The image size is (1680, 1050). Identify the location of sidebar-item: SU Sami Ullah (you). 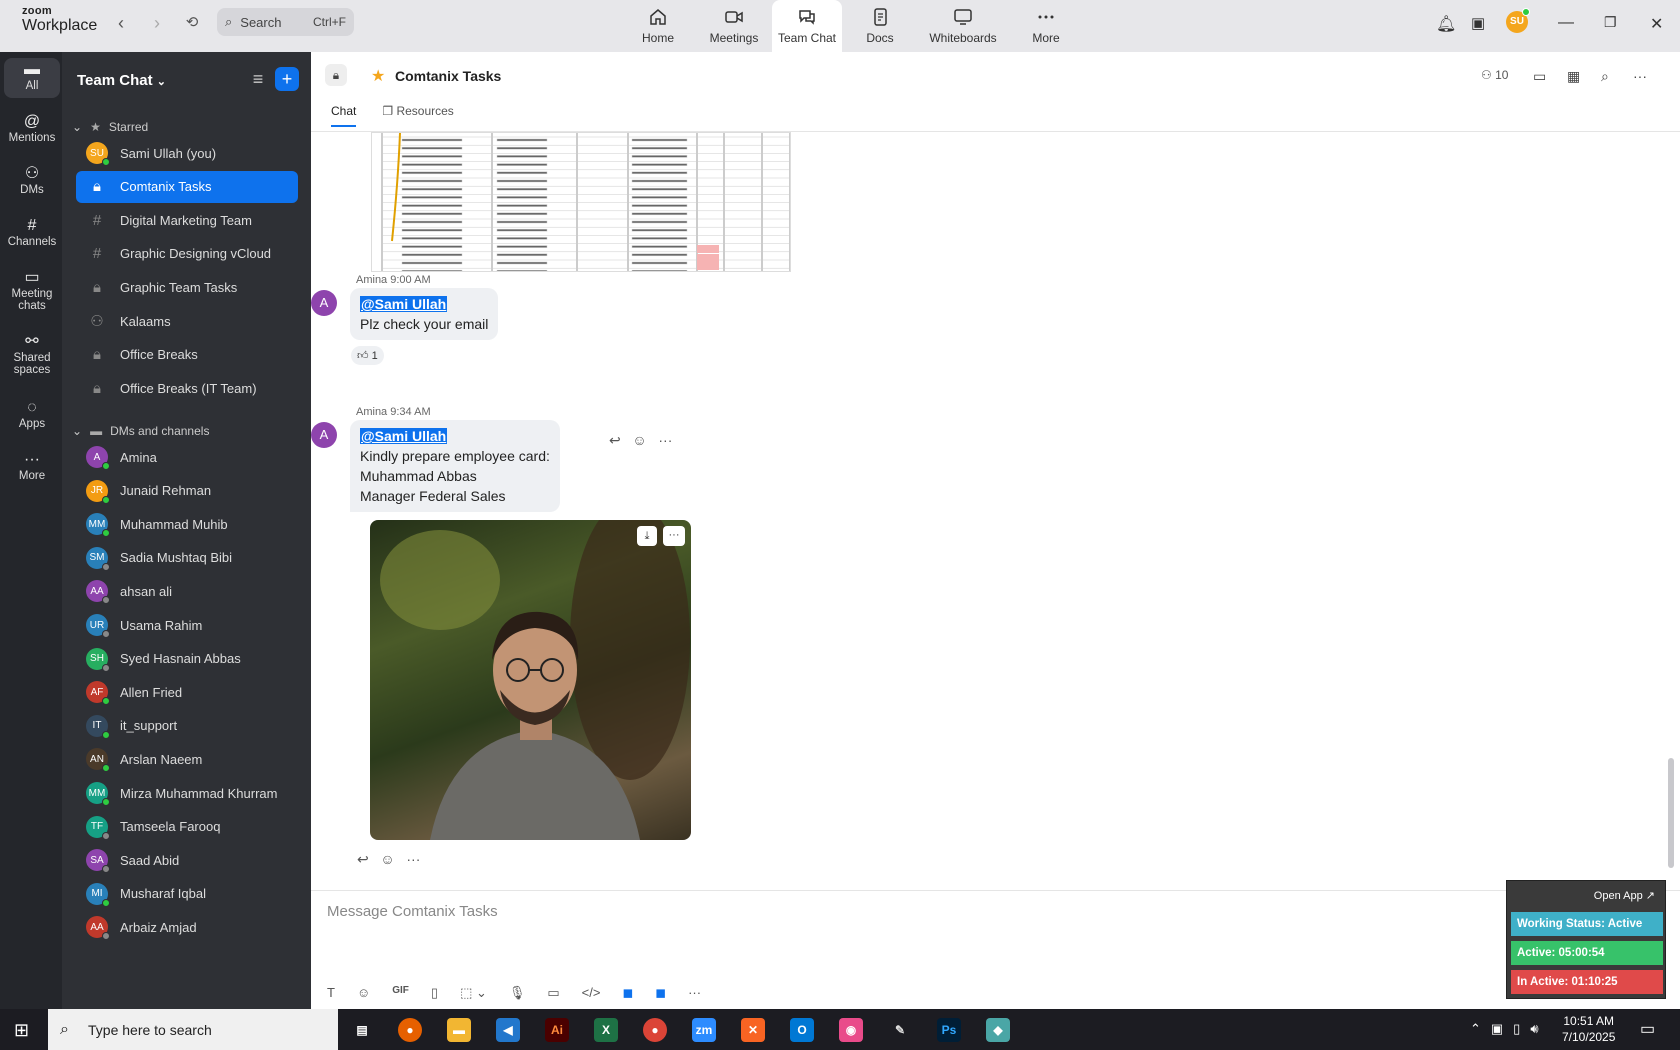
(187, 153).